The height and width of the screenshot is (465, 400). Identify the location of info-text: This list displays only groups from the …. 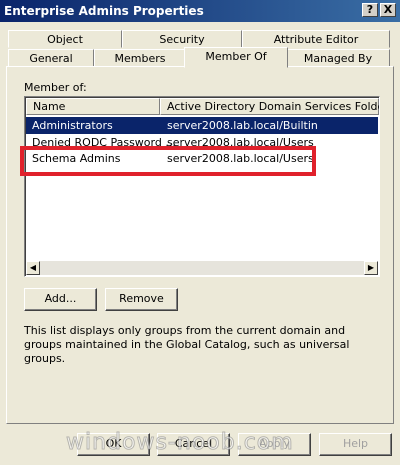
(187, 344).